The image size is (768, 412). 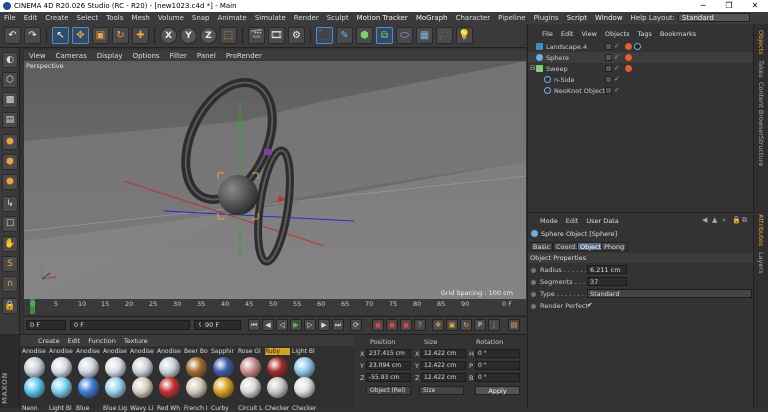 What do you see at coordinates (201, 18) in the screenshot?
I see `menu-snap: Snap` at bounding box center [201, 18].